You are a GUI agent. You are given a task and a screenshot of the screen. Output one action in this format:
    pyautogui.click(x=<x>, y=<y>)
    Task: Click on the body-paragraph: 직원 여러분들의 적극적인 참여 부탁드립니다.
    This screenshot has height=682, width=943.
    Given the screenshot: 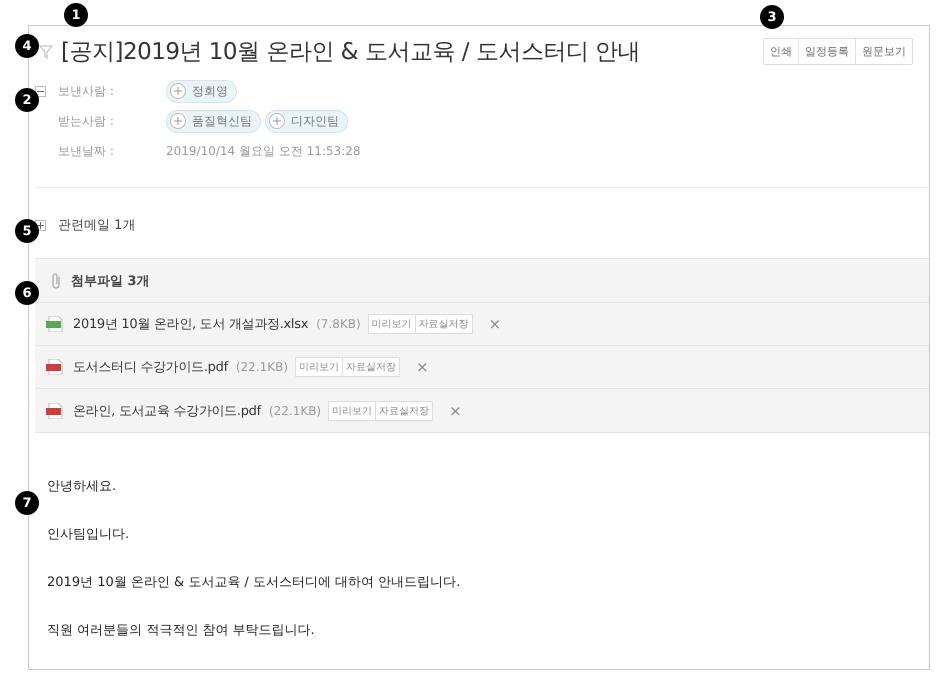 What is the action you would take?
    pyautogui.click(x=181, y=631)
    